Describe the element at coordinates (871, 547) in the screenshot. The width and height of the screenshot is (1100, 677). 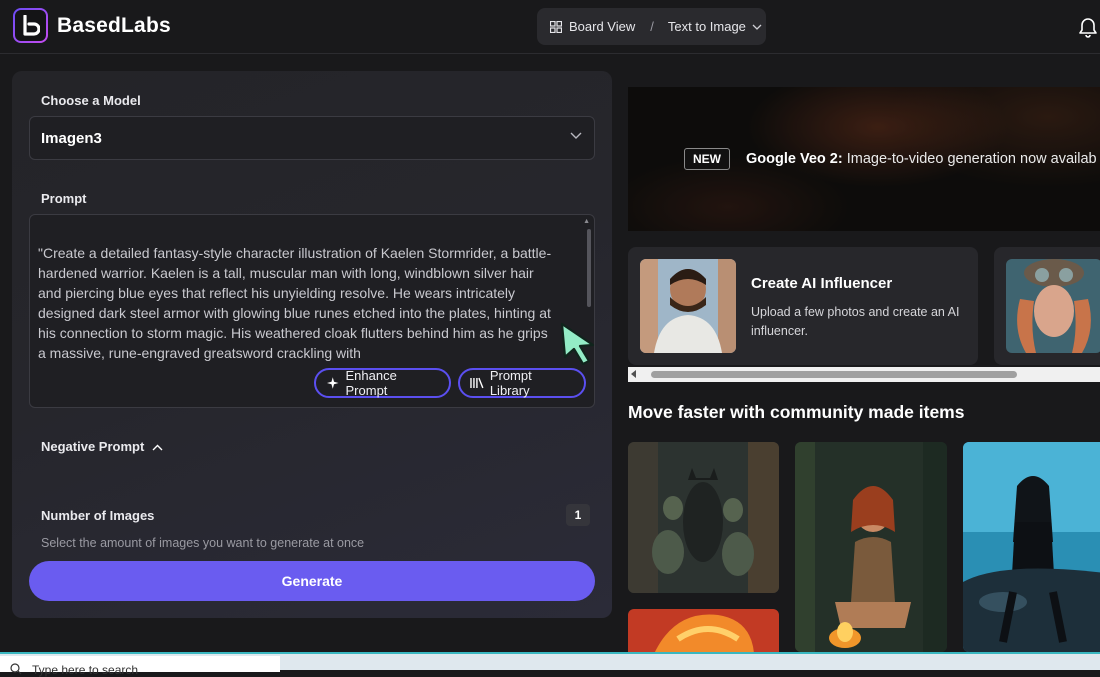
I see `community-item-campfire` at that location.